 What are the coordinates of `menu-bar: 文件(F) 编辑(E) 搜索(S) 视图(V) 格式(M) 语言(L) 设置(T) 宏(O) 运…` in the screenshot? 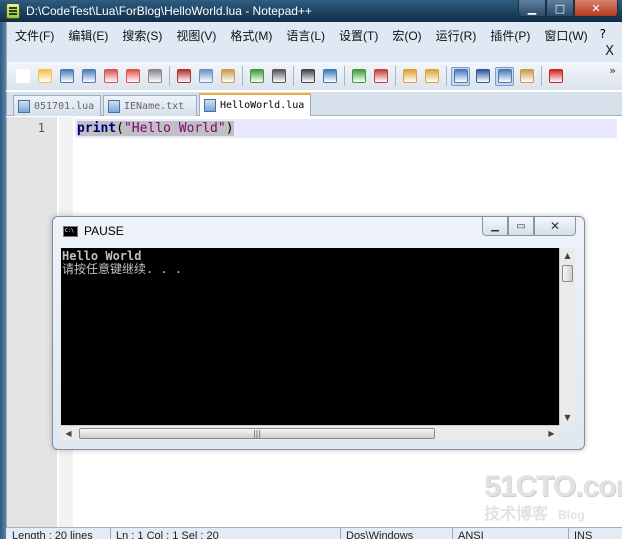 It's located at (314, 42).